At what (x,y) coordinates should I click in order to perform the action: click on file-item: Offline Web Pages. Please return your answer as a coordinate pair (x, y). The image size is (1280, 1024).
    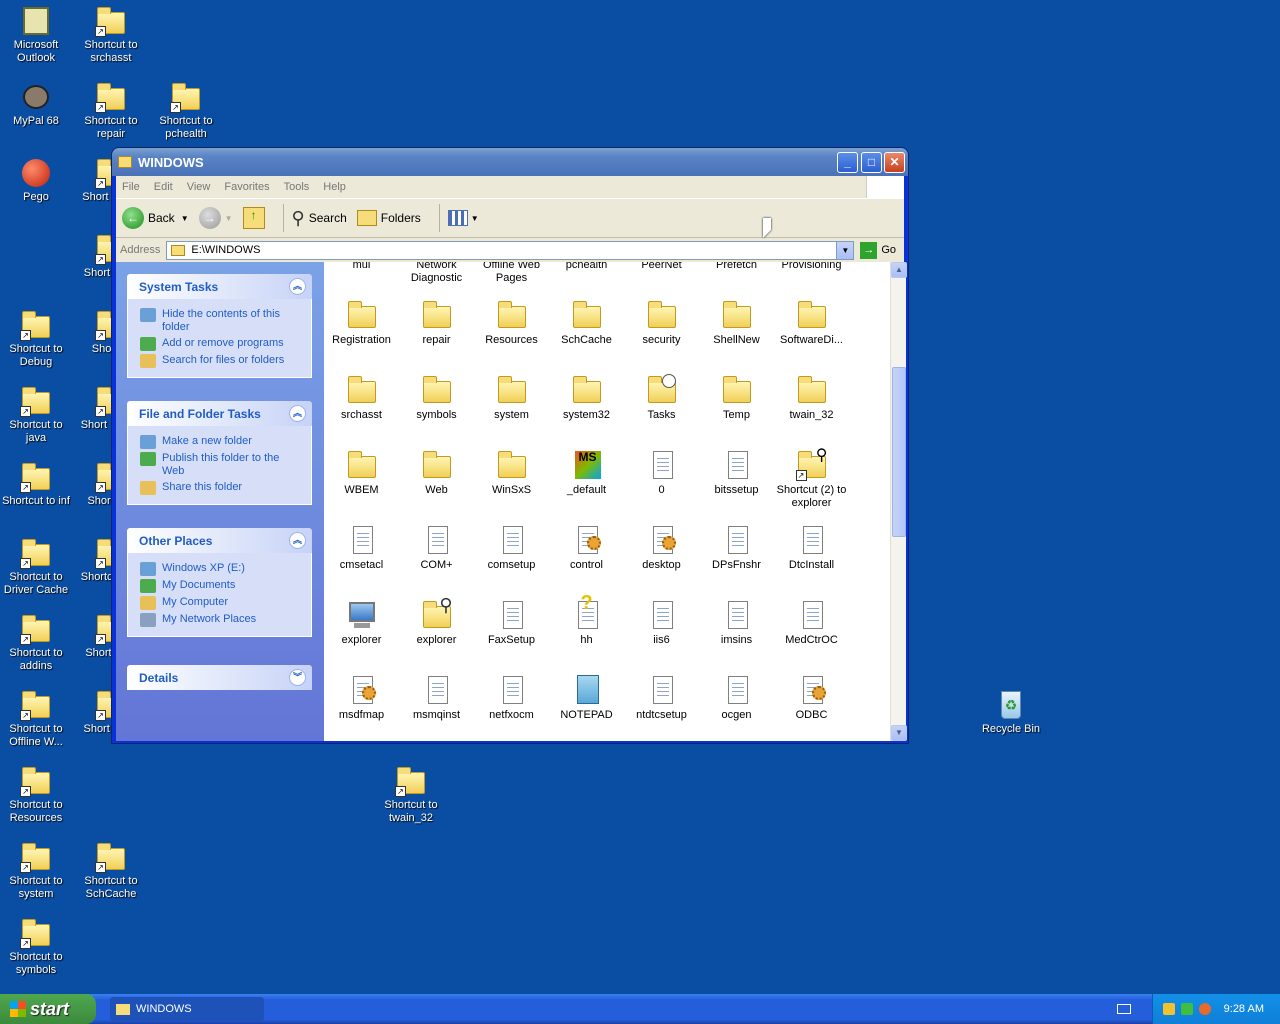
    Looking at the image, I should click on (511, 273).